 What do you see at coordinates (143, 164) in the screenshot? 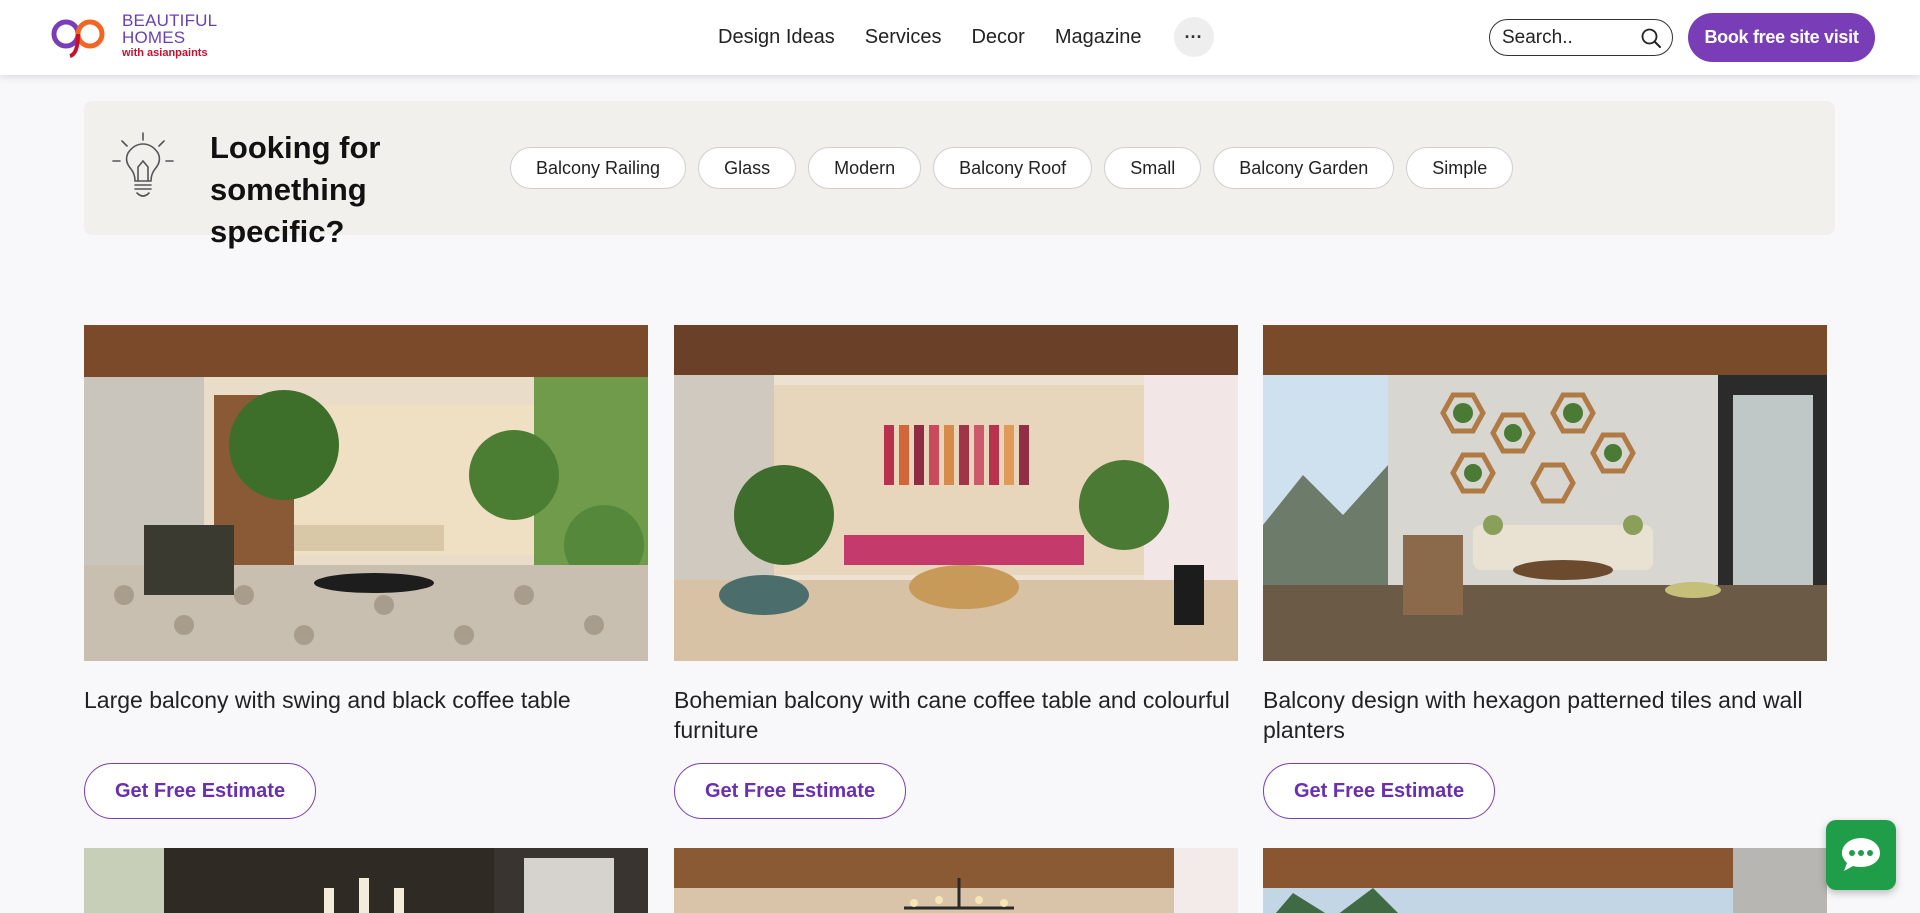
I see `bulb-icon` at bounding box center [143, 164].